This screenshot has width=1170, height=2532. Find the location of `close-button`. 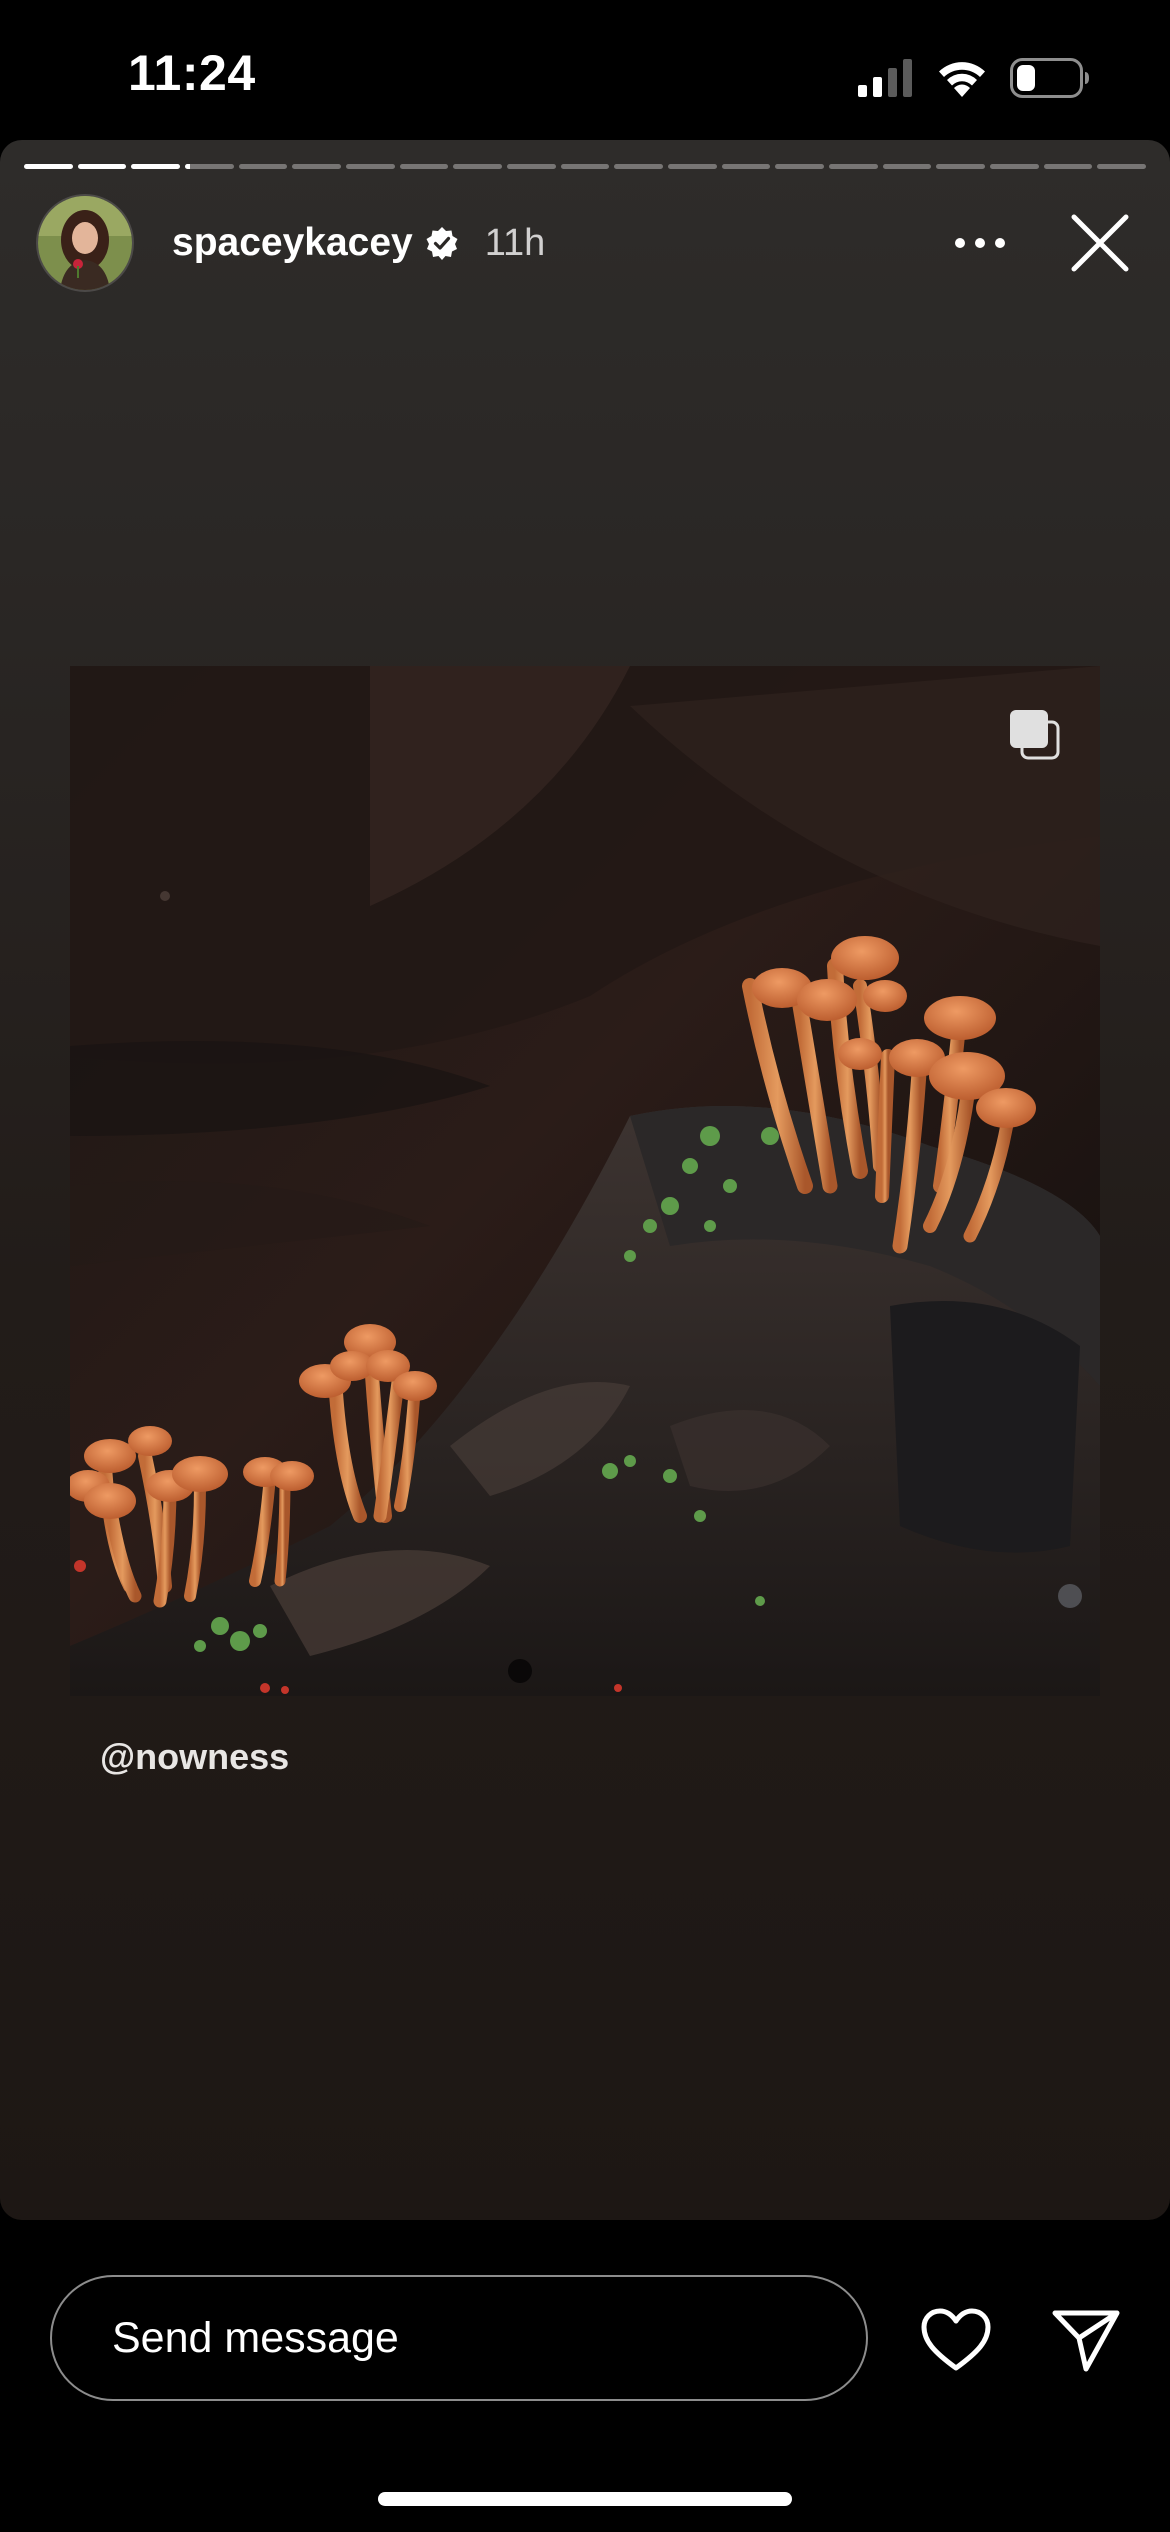

close-button is located at coordinates (1100, 243).